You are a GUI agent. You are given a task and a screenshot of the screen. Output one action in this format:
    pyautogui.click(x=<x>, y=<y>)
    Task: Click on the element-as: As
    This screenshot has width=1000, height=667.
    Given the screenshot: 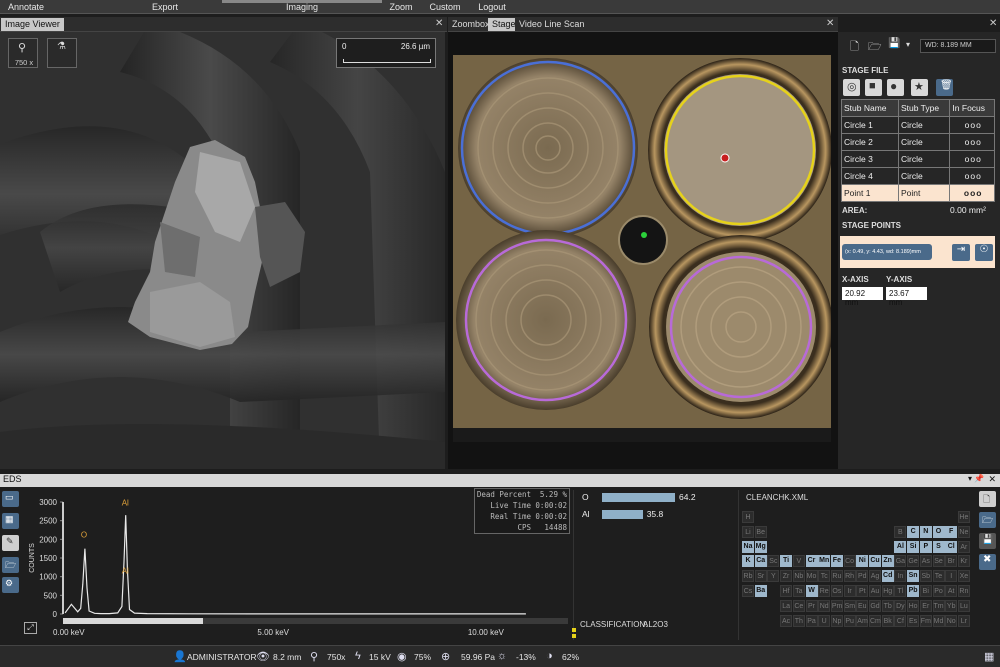 What is the action you would take?
    pyautogui.click(x=925, y=561)
    